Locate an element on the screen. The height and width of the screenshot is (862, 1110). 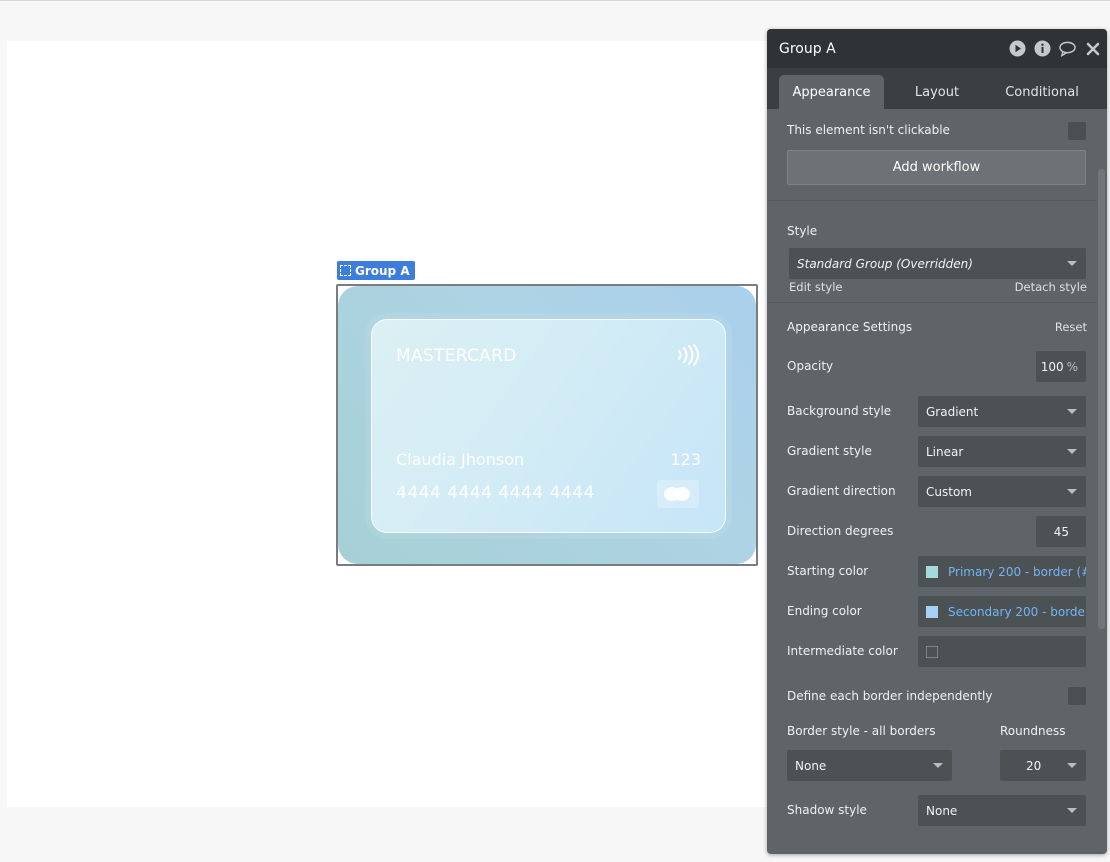
opacity-unit: % is located at coordinates (1072, 366).